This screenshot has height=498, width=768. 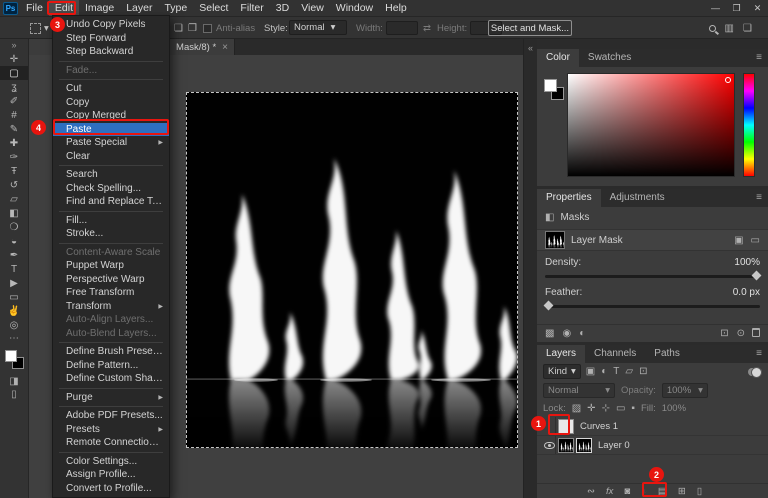 What do you see at coordinates (615, 354) in the screenshot?
I see `tab-channels: Channels` at bounding box center [615, 354].